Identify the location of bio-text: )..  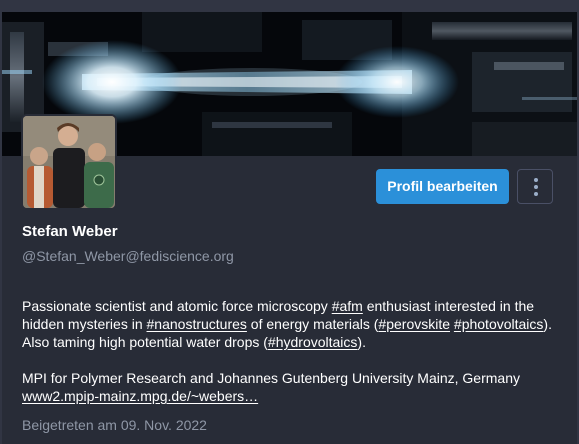
(361, 342).